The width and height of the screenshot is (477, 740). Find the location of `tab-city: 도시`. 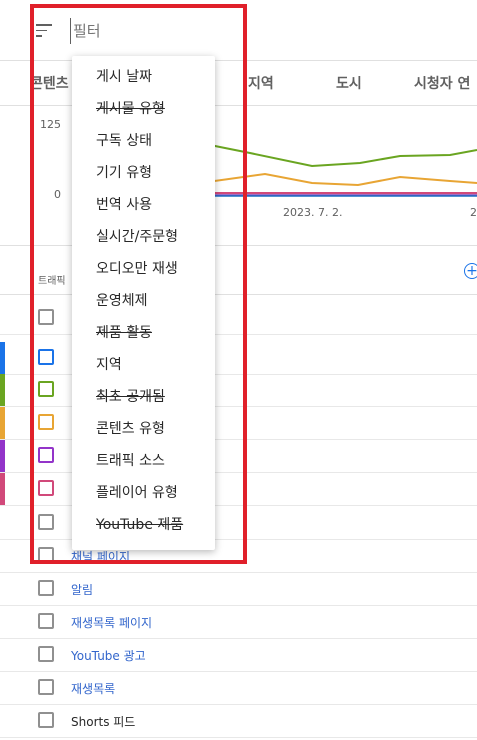

tab-city: 도시 is located at coordinates (349, 83).